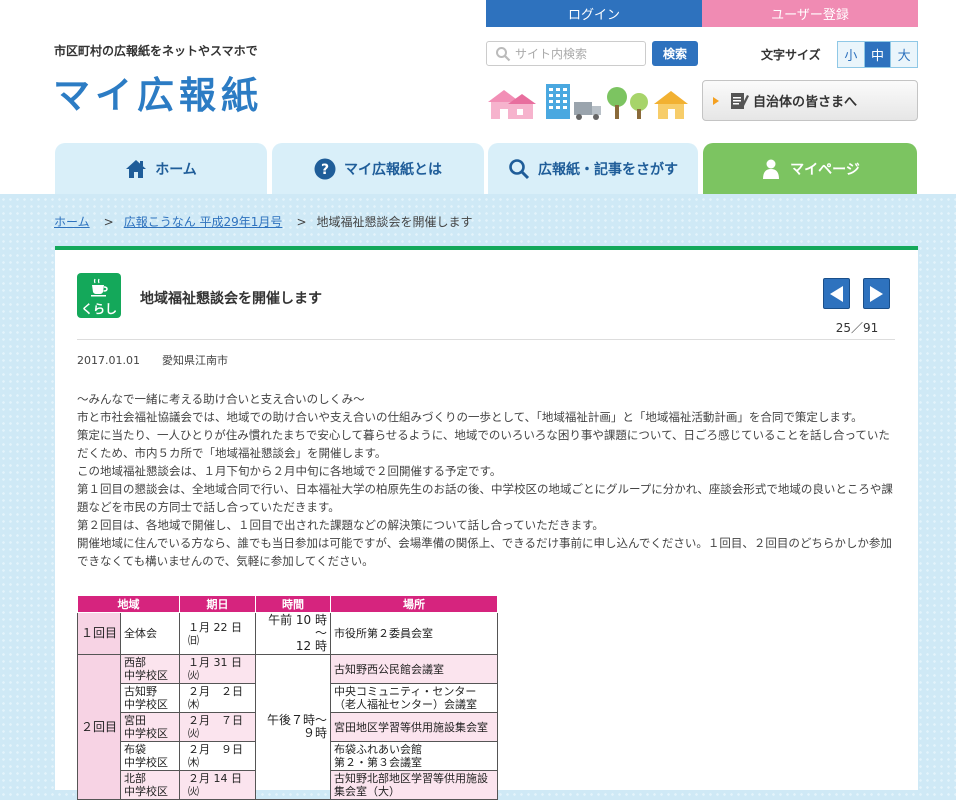  Describe the element at coordinates (851, 54) in the screenshot. I see `font-size-small-button: 小` at that location.